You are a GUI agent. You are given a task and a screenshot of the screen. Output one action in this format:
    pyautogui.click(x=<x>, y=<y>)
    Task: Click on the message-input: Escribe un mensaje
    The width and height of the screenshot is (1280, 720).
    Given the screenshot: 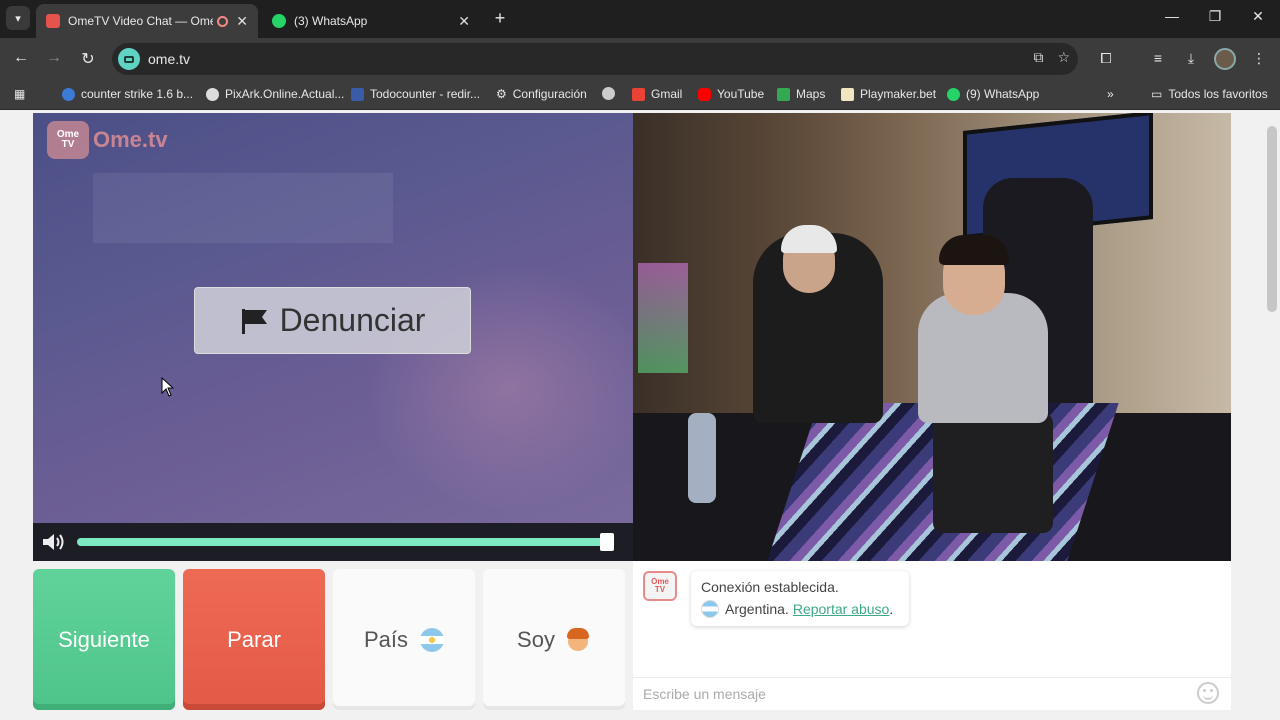 What is the action you would take?
    pyautogui.click(x=932, y=693)
    